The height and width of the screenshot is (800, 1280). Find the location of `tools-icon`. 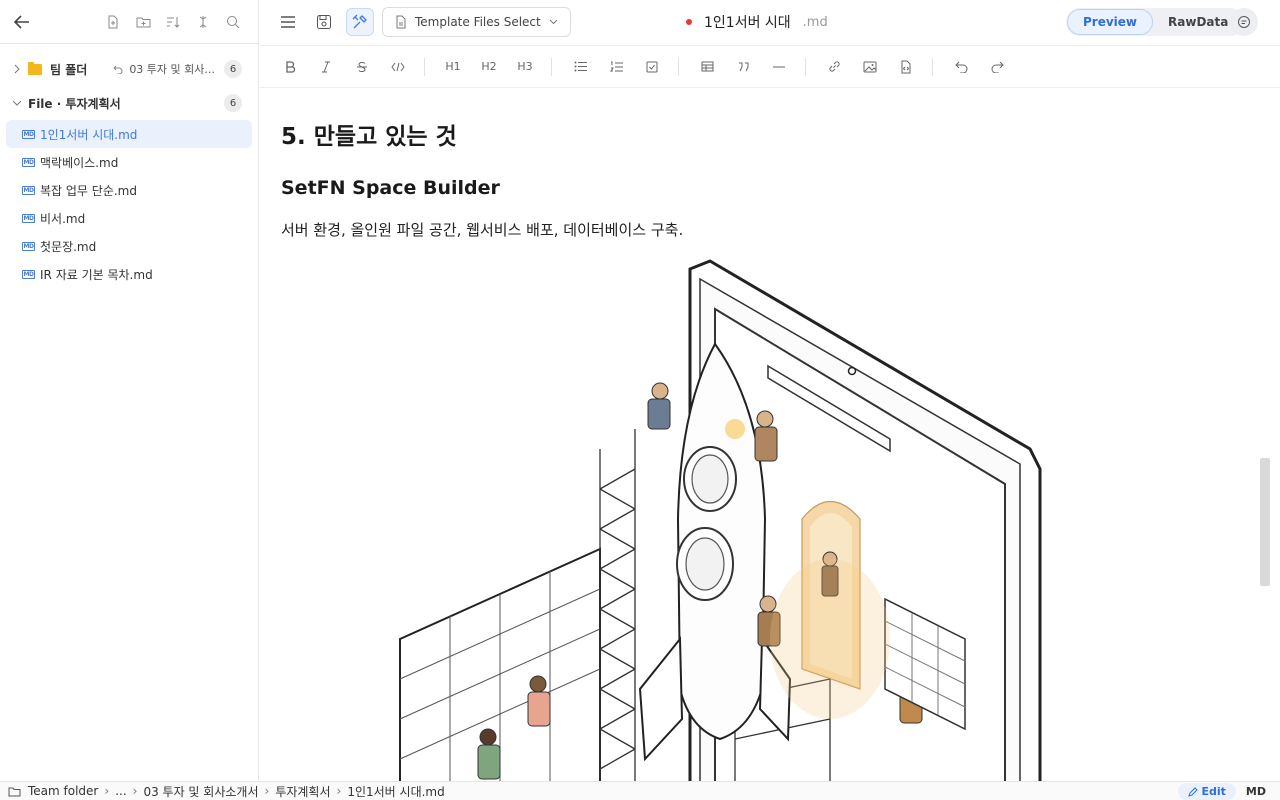

tools-icon is located at coordinates (359, 21).